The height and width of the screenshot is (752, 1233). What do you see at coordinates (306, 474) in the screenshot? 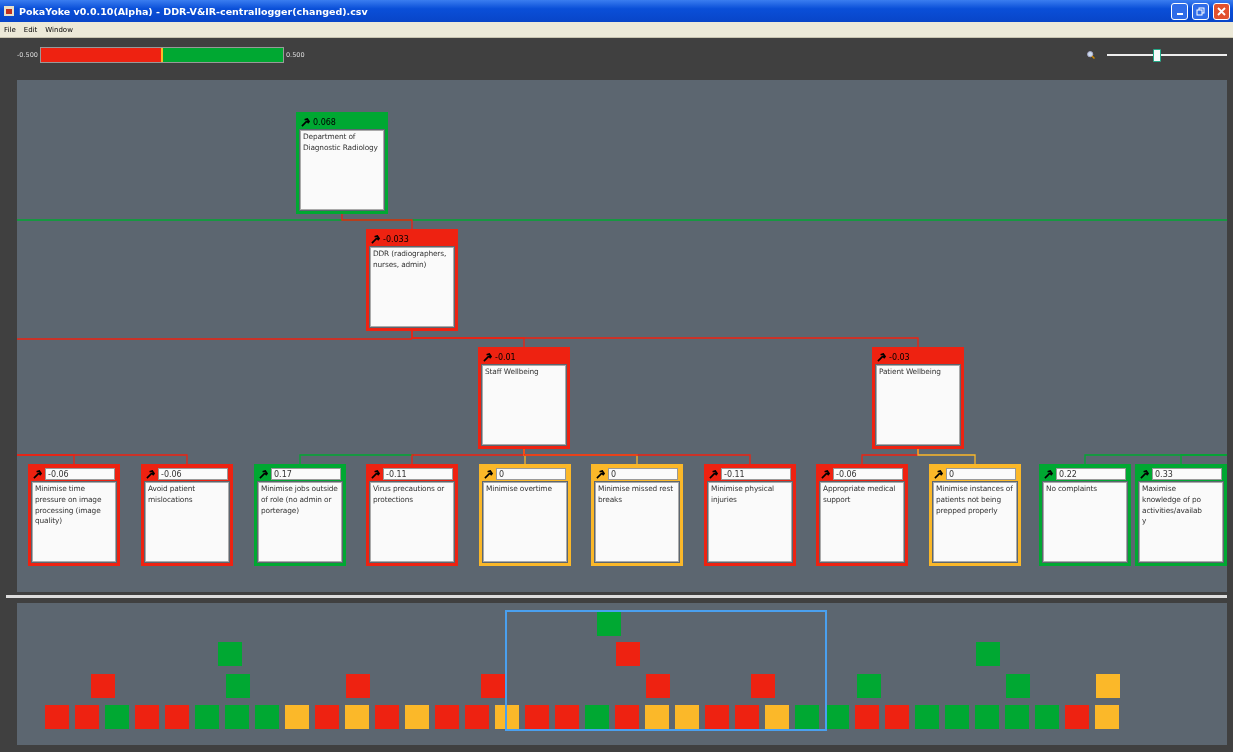
I see `value-field: 0.17` at bounding box center [306, 474].